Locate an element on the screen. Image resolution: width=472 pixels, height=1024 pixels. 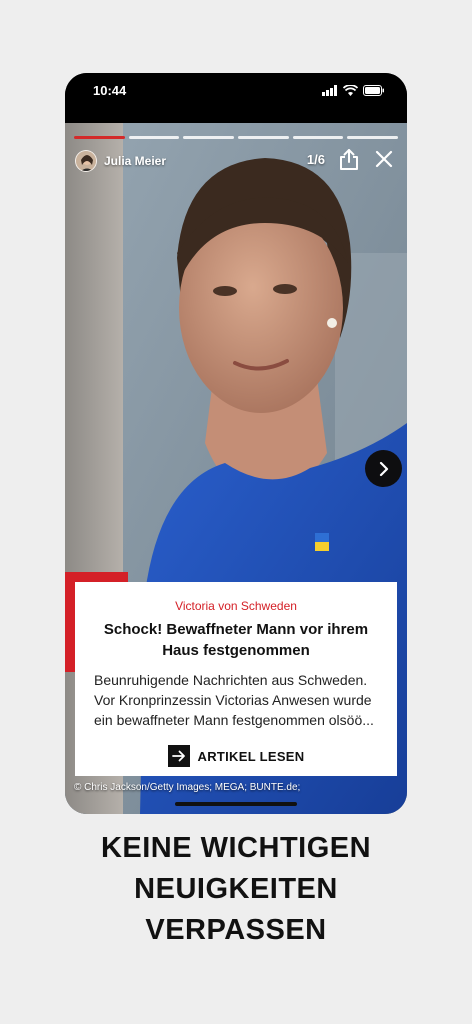
story-controls: 1/6 is located at coordinates (351, 159).